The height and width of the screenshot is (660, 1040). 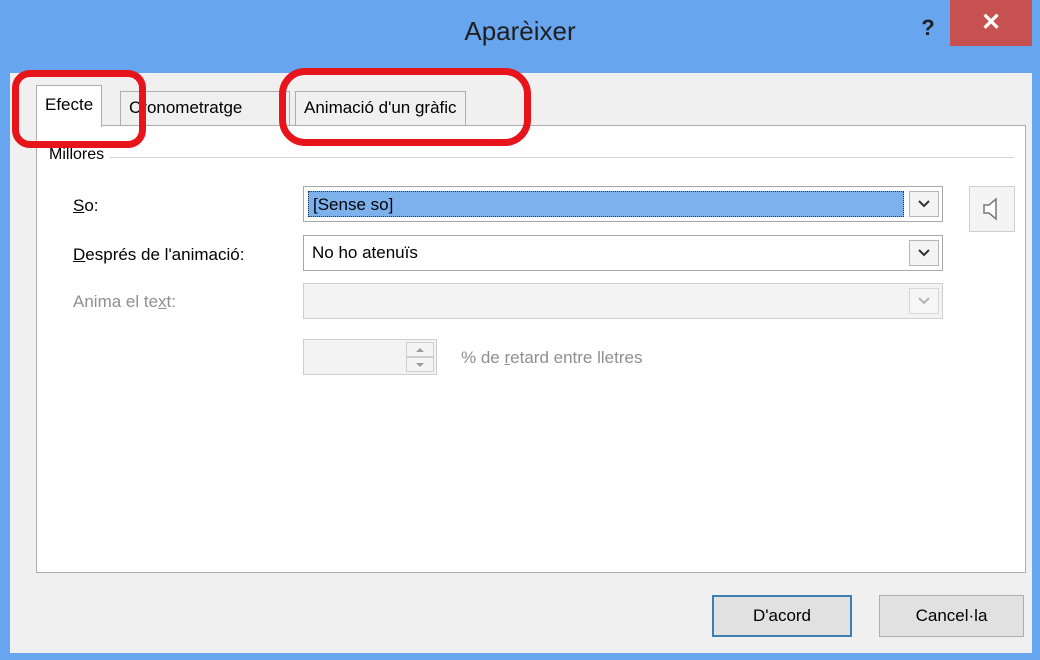 What do you see at coordinates (420, 364) in the screenshot?
I see `spin-down-icon` at bounding box center [420, 364].